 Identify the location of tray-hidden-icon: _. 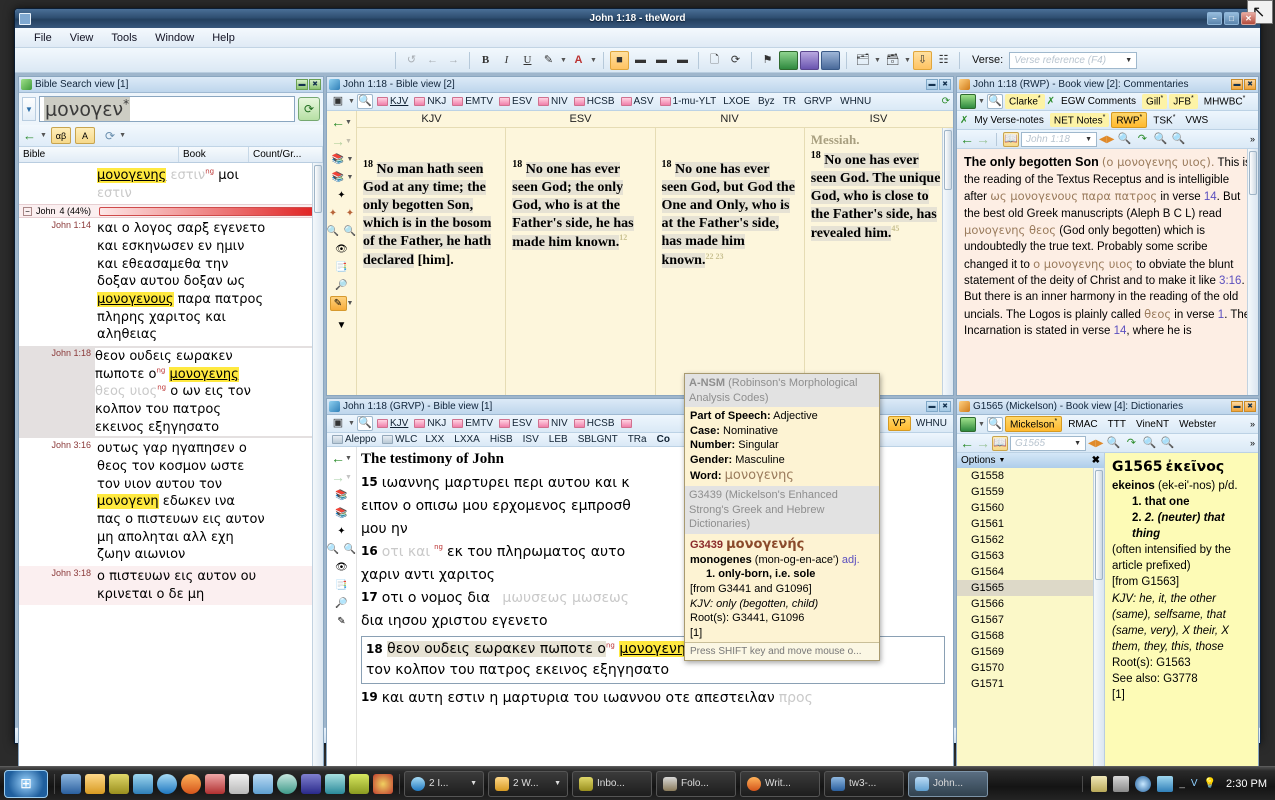
(1182, 783).